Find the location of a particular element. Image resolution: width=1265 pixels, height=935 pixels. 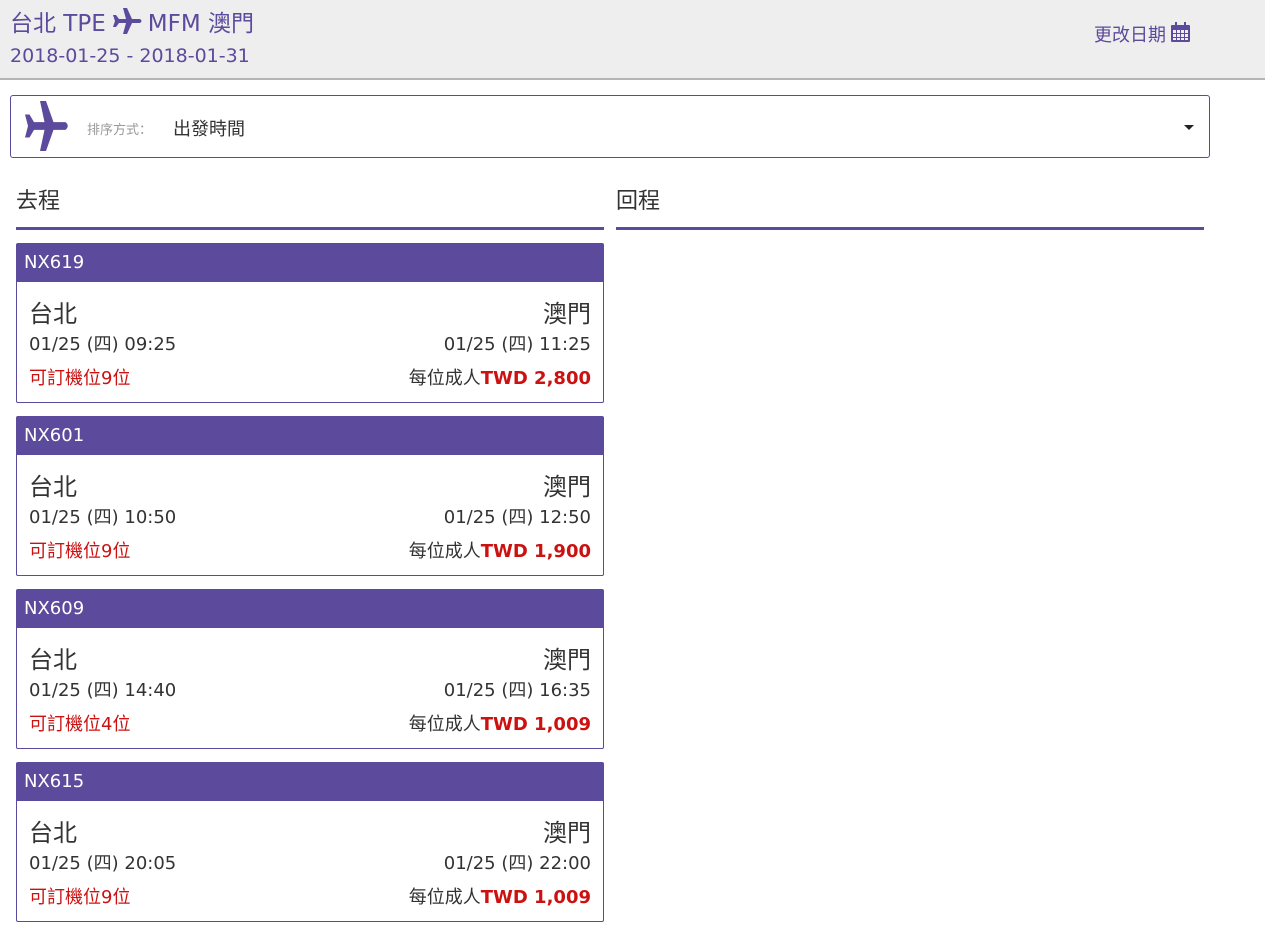

return-heading: 回程 is located at coordinates (638, 201).